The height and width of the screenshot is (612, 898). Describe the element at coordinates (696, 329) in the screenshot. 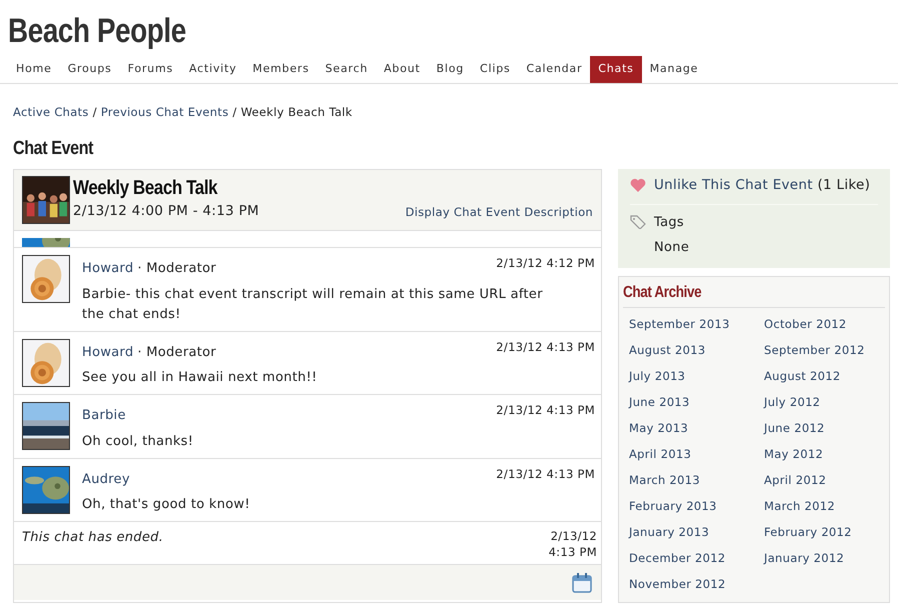

I see `archive-month-link: September 2013` at that location.